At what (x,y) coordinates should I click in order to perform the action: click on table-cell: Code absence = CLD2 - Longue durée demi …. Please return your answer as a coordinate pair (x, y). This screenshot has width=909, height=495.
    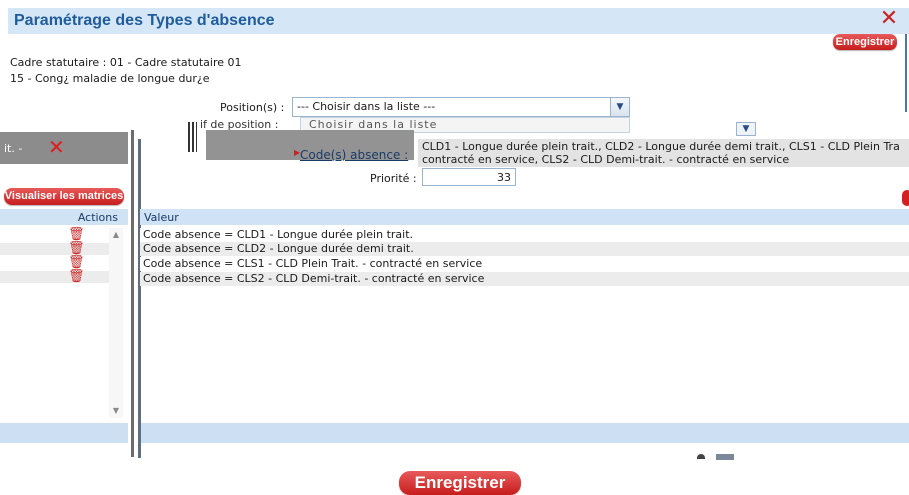
    Looking at the image, I should click on (278, 248).